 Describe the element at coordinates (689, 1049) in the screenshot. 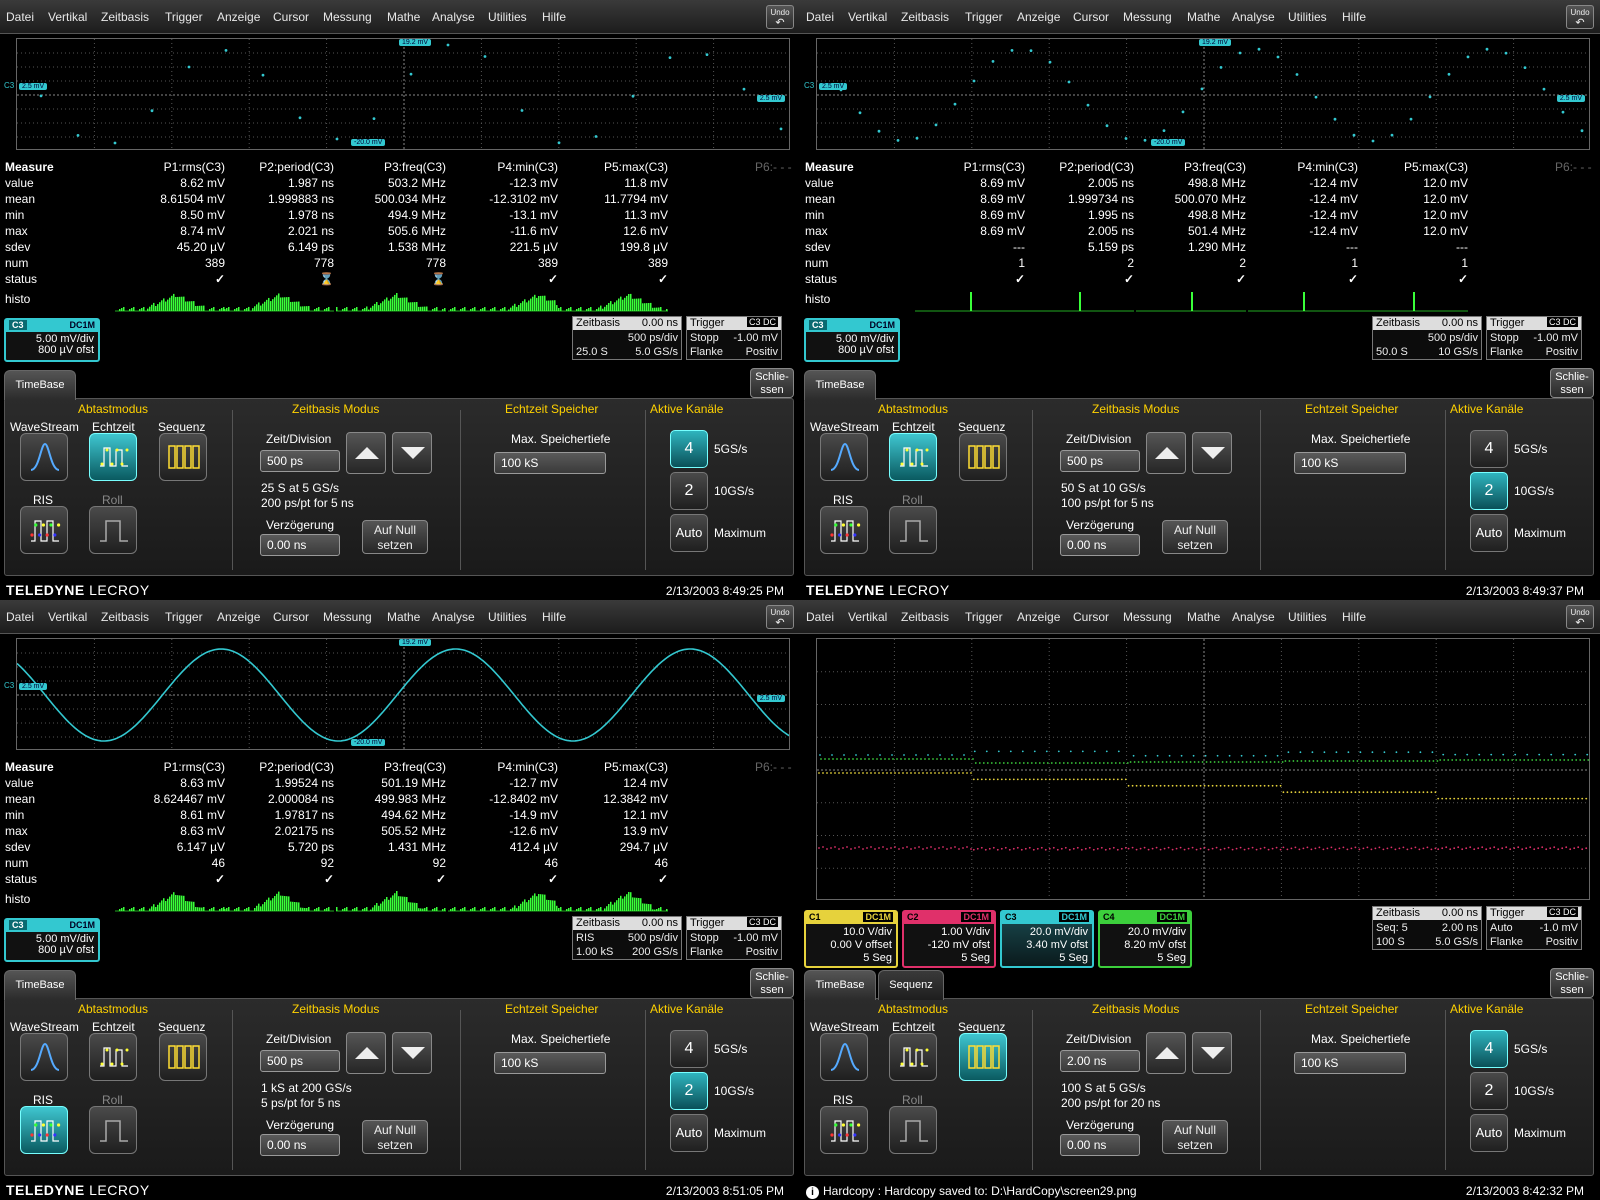

I see `active-channels-4-button: 4` at that location.